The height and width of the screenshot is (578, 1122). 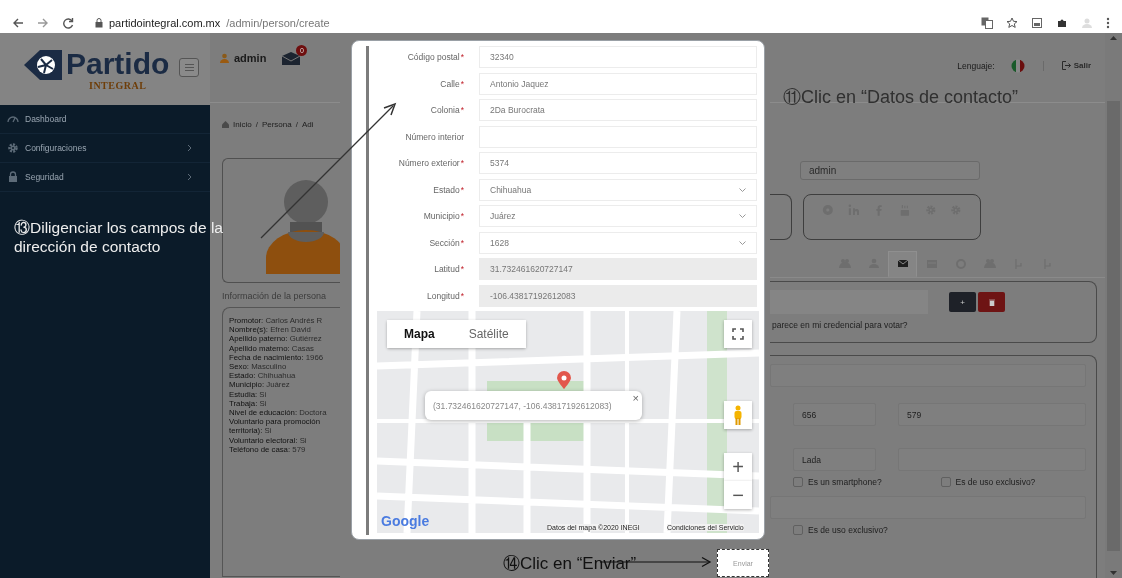 What do you see at coordinates (867, 482) in the screenshot?
I see `checkbox-option: Es un smartphone?` at bounding box center [867, 482].